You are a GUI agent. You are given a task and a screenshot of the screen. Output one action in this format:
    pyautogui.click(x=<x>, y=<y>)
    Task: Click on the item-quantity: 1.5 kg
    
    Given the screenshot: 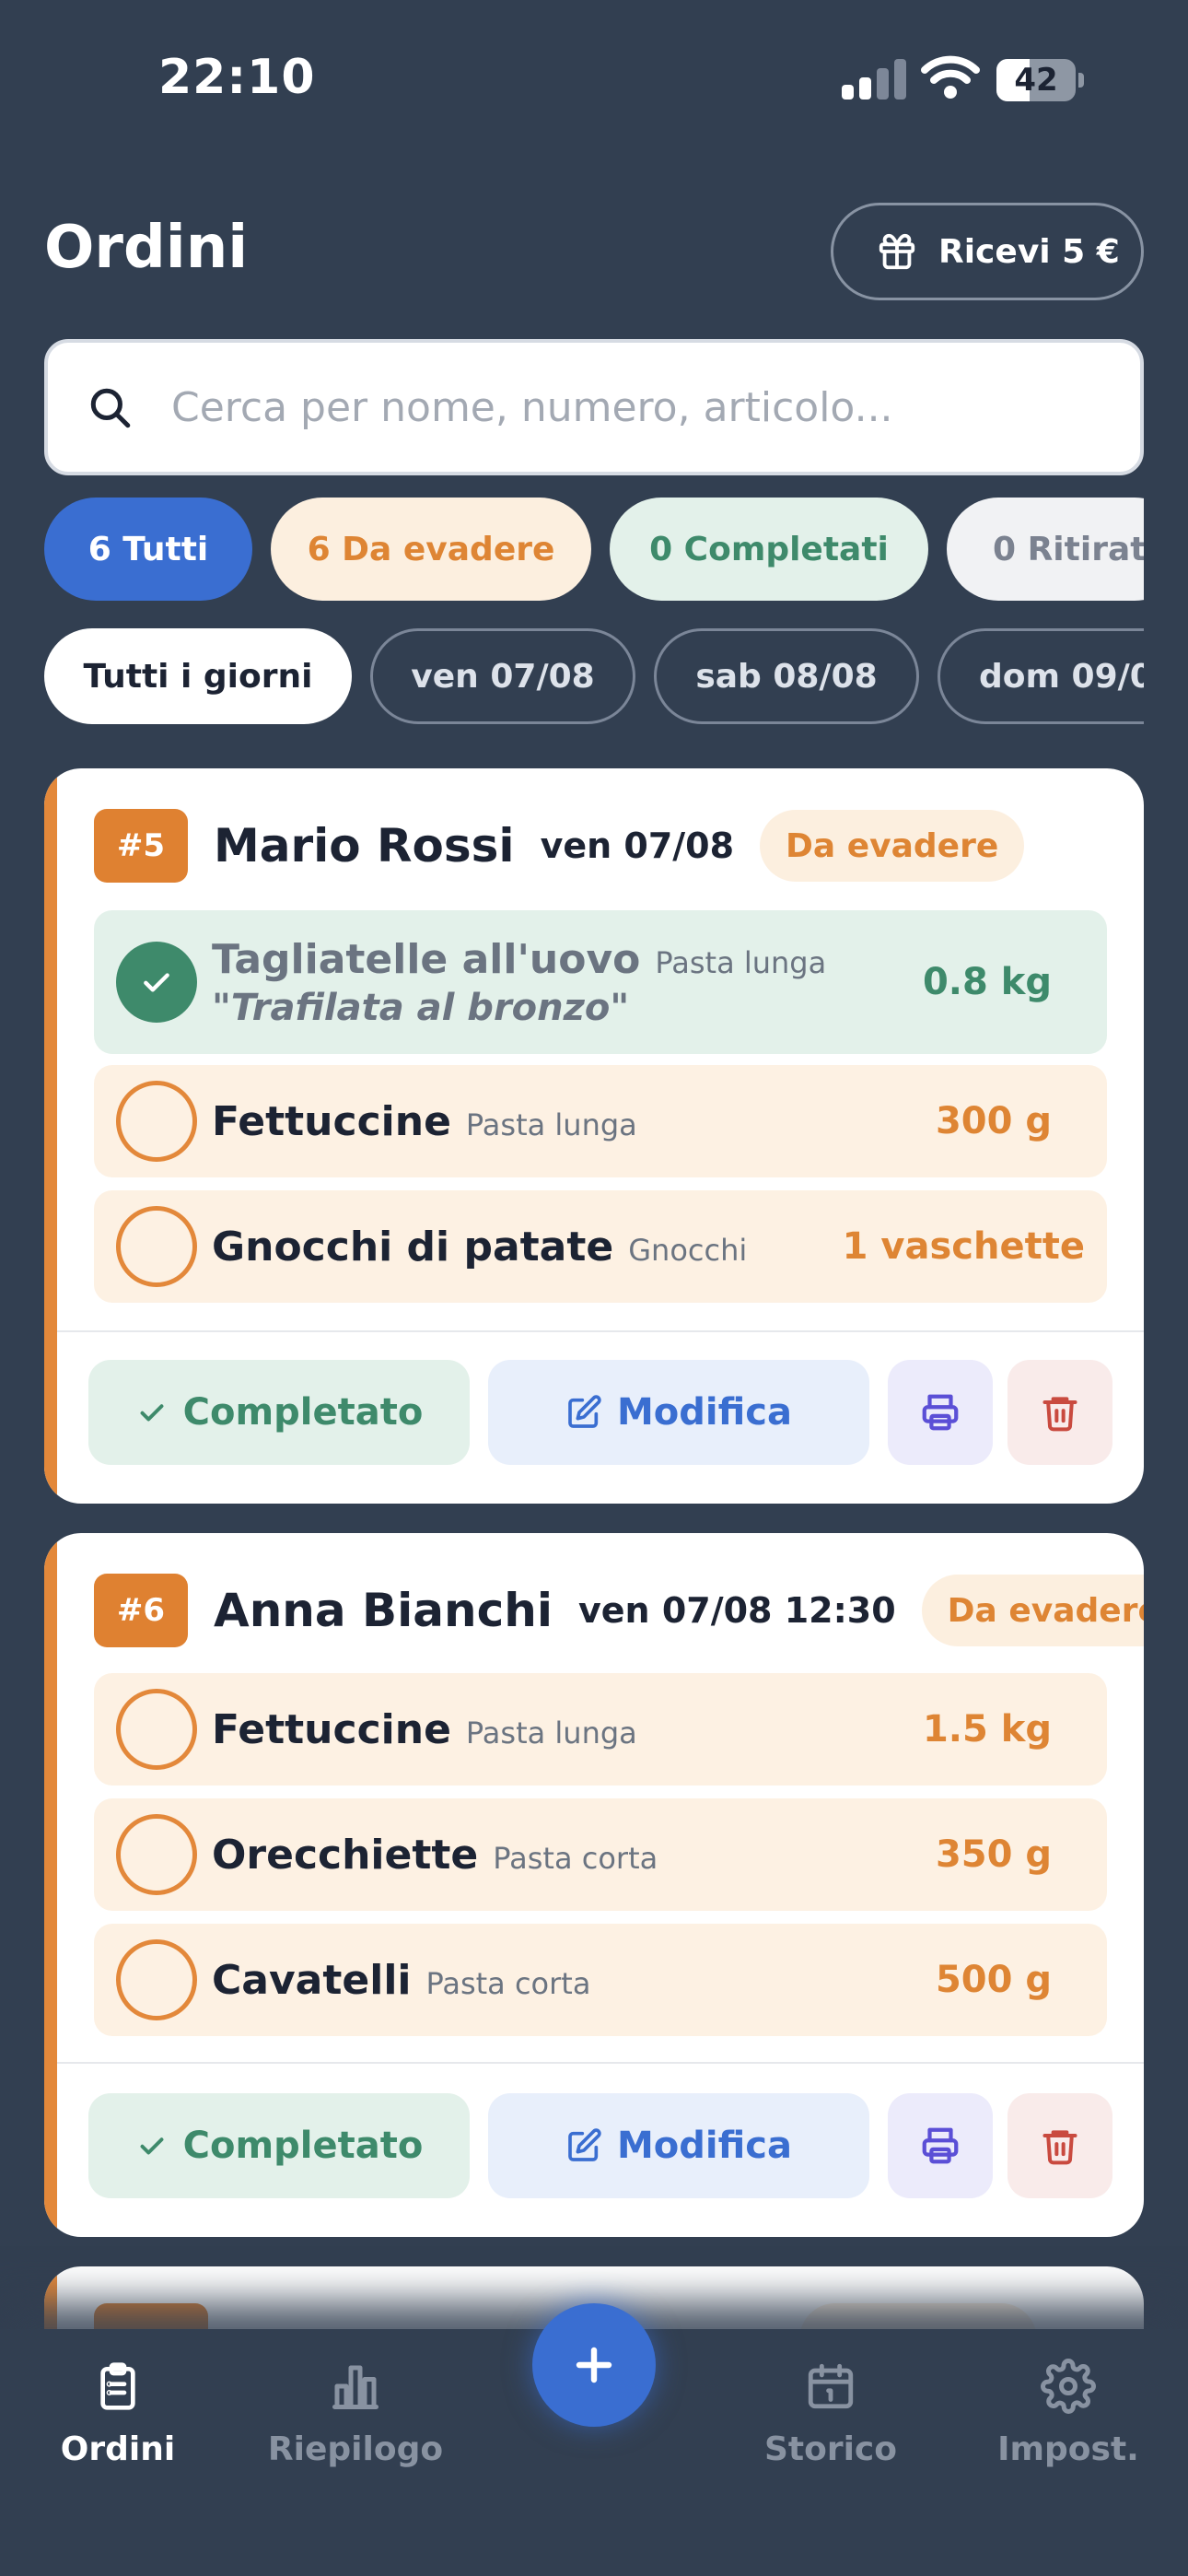 What is the action you would take?
    pyautogui.click(x=987, y=1729)
    